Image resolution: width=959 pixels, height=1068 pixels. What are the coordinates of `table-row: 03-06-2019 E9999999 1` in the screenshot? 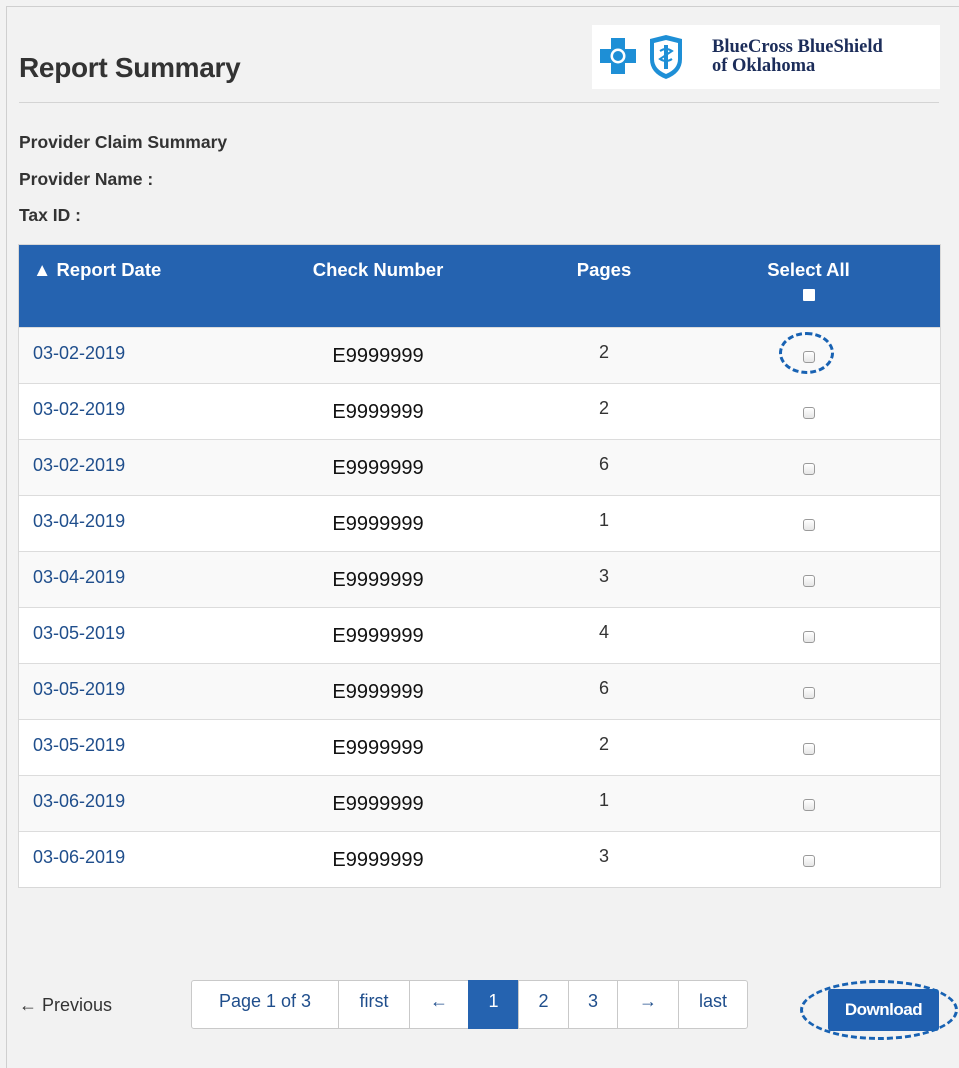 It's located at (479, 803).